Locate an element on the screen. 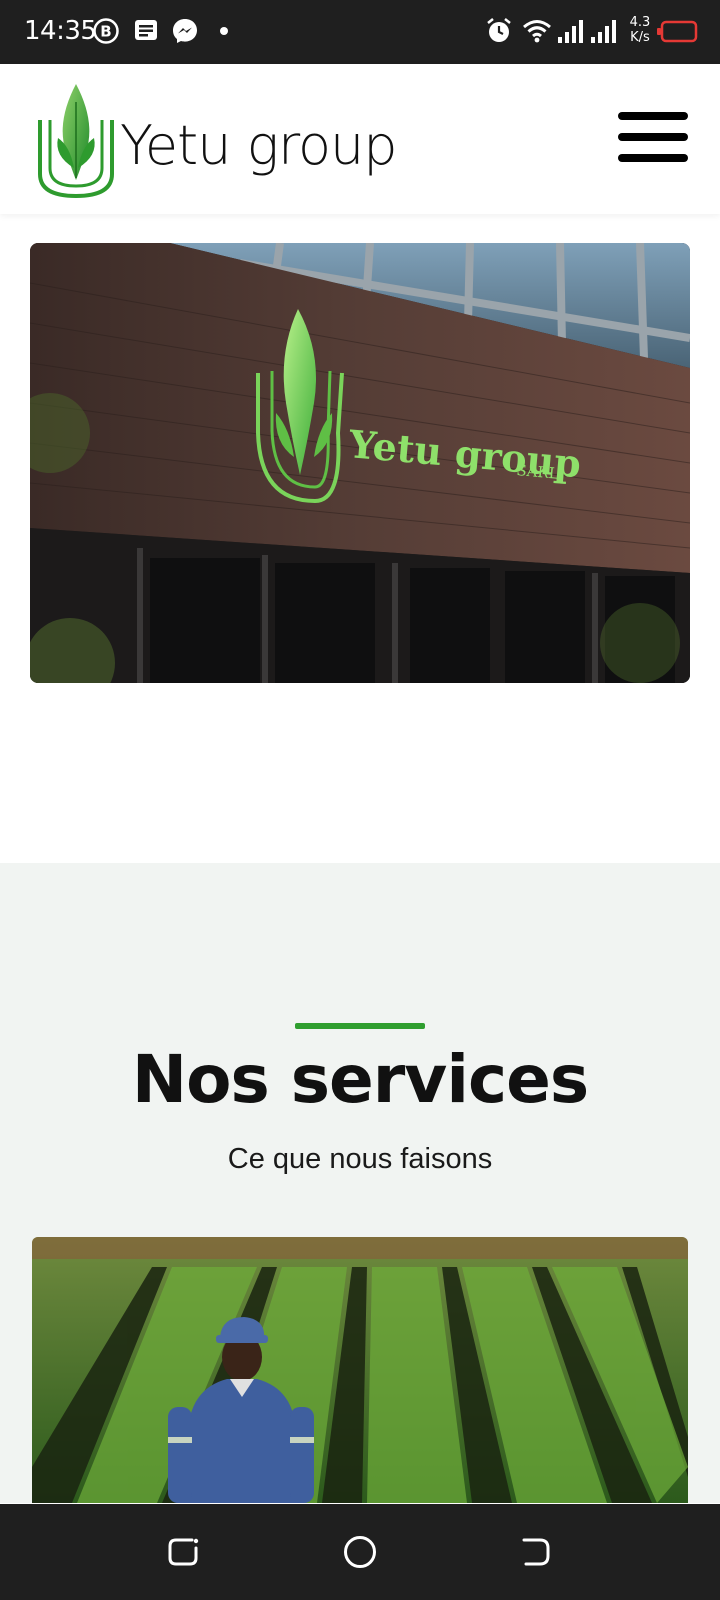  services-title: Nos services is located at coordinates (360, 1079).